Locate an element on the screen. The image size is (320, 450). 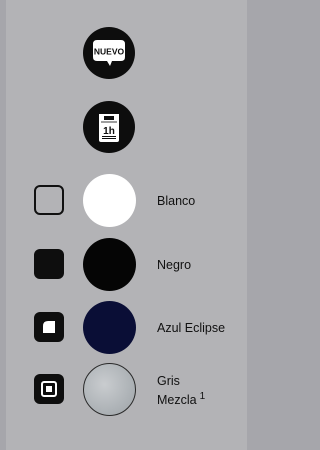
color-label-gris-line1: Gris is located at coordinates (168, 381).